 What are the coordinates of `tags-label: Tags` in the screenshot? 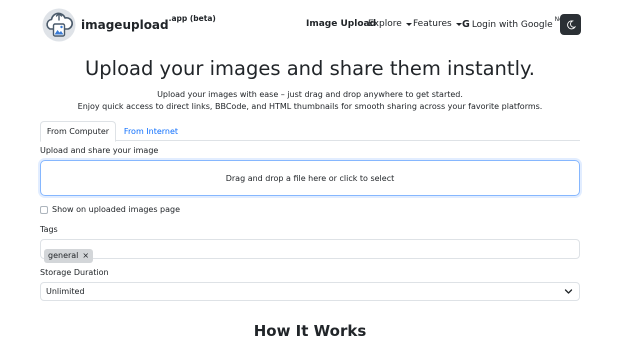 It's located at (49, 229).